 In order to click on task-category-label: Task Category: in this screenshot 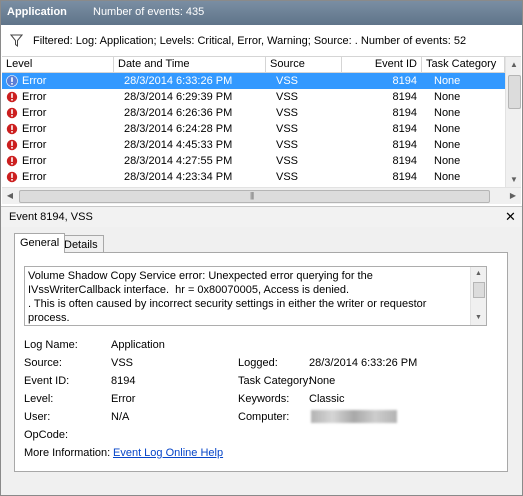, I will do `click(275, 381)`.